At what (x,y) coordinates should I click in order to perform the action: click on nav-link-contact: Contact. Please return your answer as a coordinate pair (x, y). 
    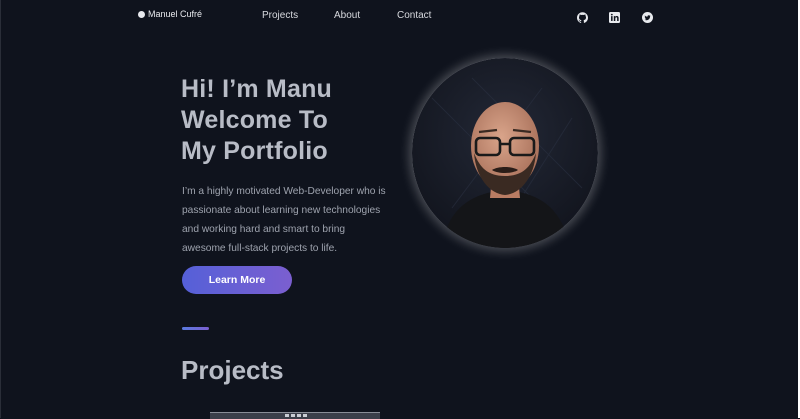
    Looking at the image, I should click on (414, 15).